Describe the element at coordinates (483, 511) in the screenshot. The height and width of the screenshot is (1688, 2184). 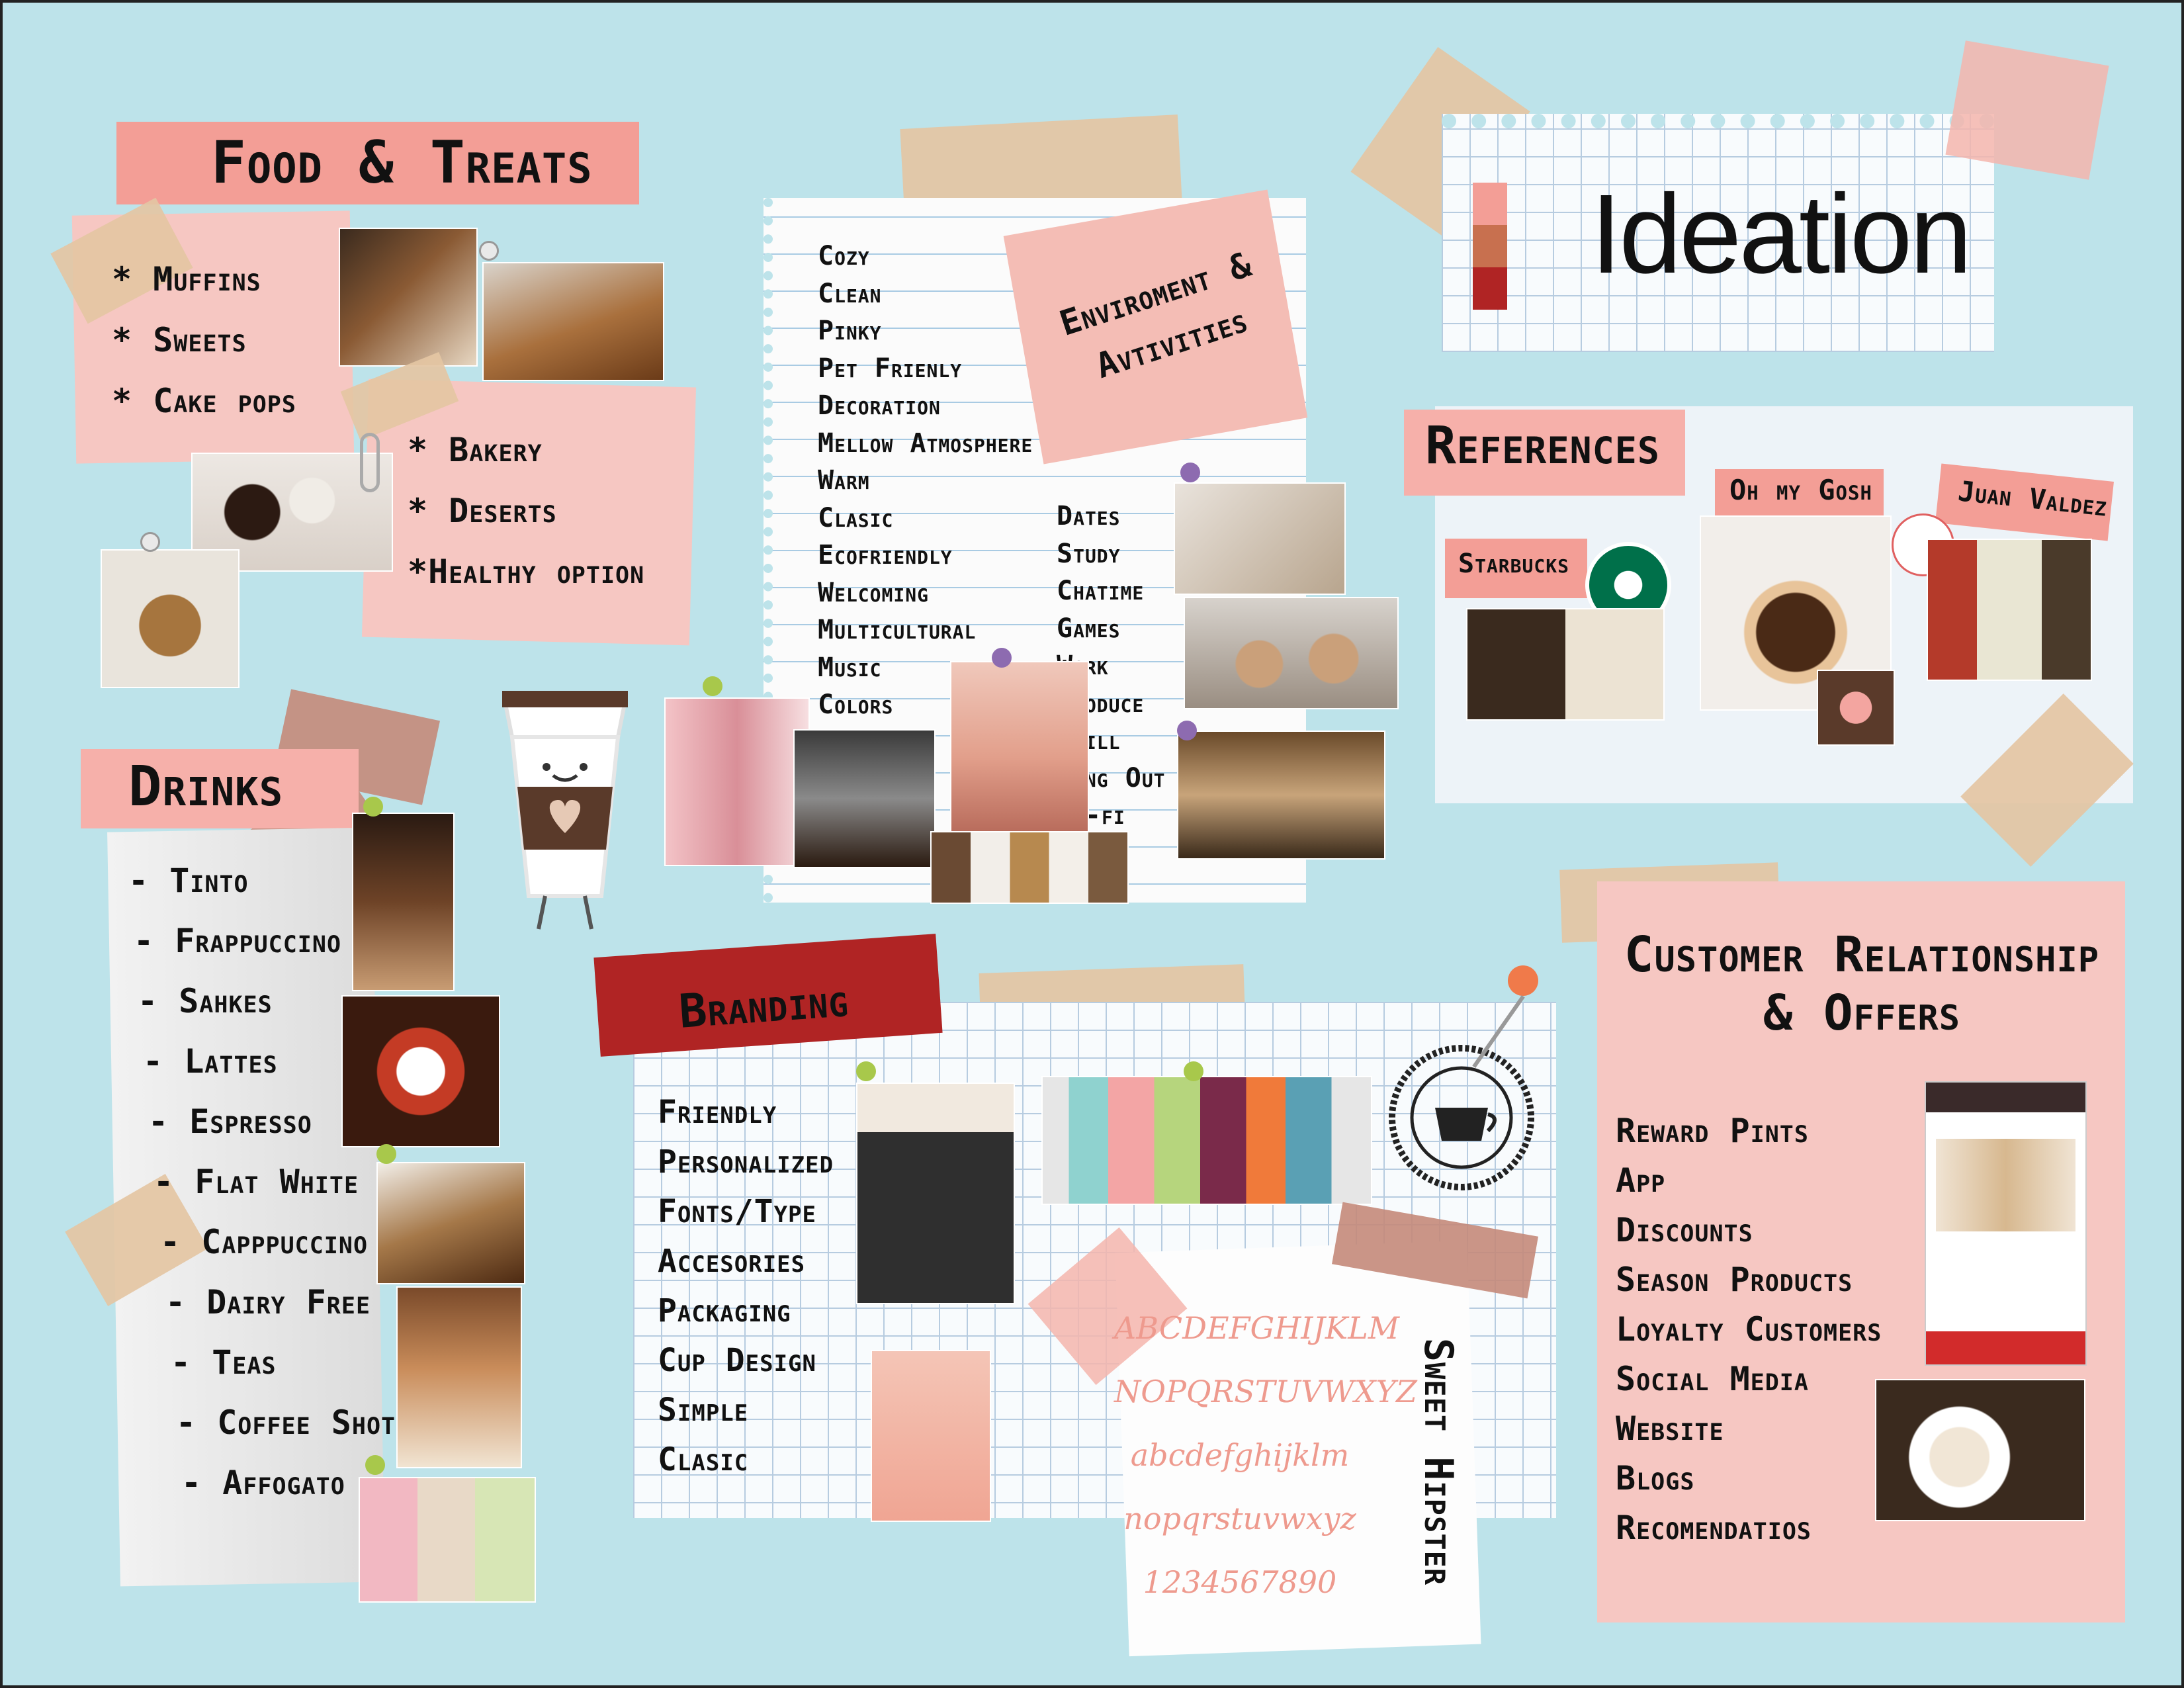
I see `food-item-deserts: * Deserts` at that location.